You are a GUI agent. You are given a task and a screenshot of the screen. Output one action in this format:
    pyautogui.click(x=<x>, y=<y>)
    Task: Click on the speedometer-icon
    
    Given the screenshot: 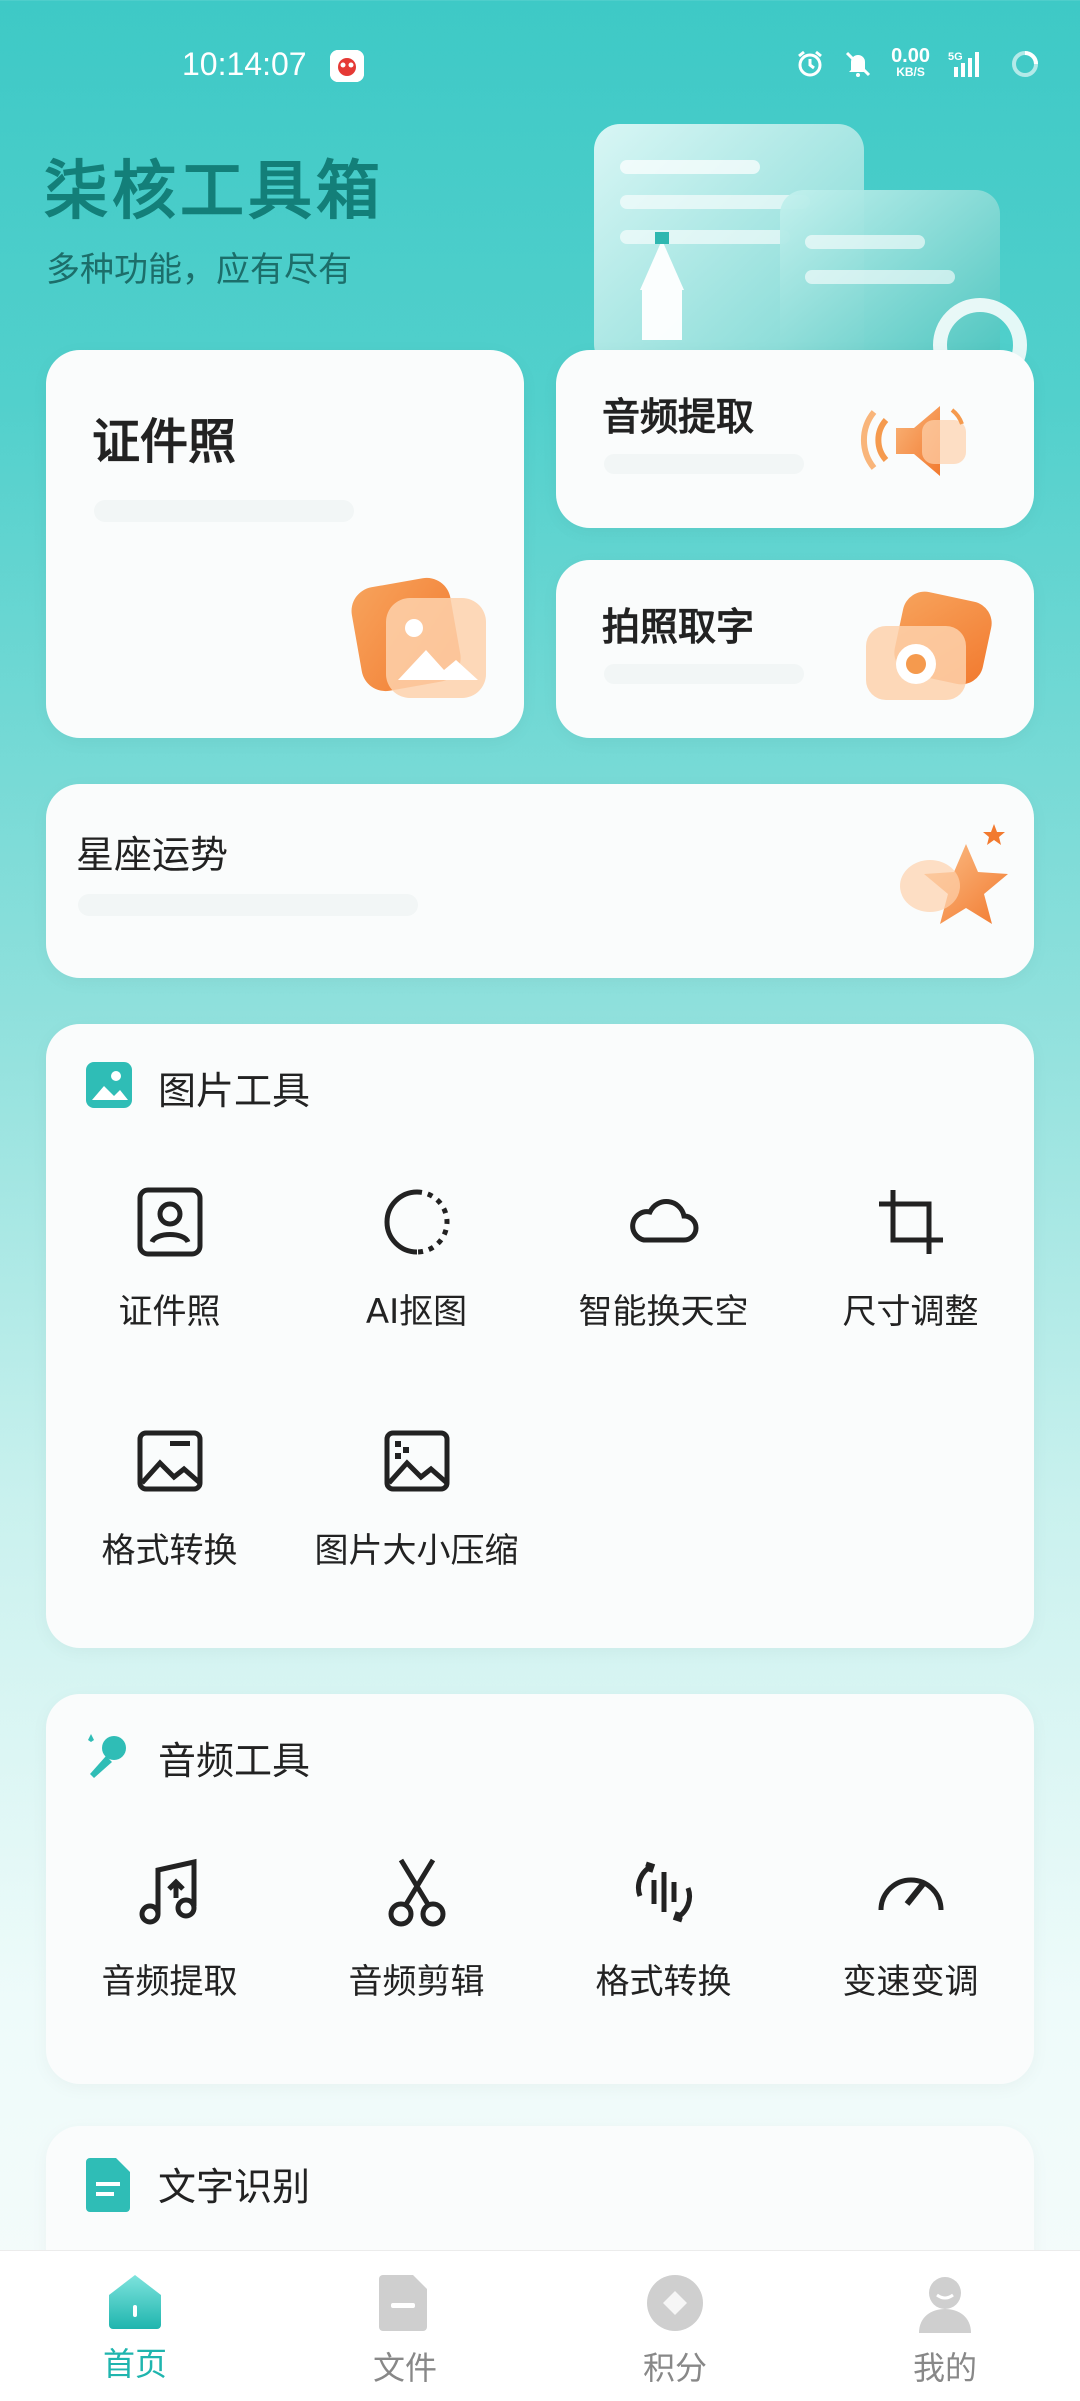 What is the action you would take?
    pyautogui.click(x=910, y=1894)
    